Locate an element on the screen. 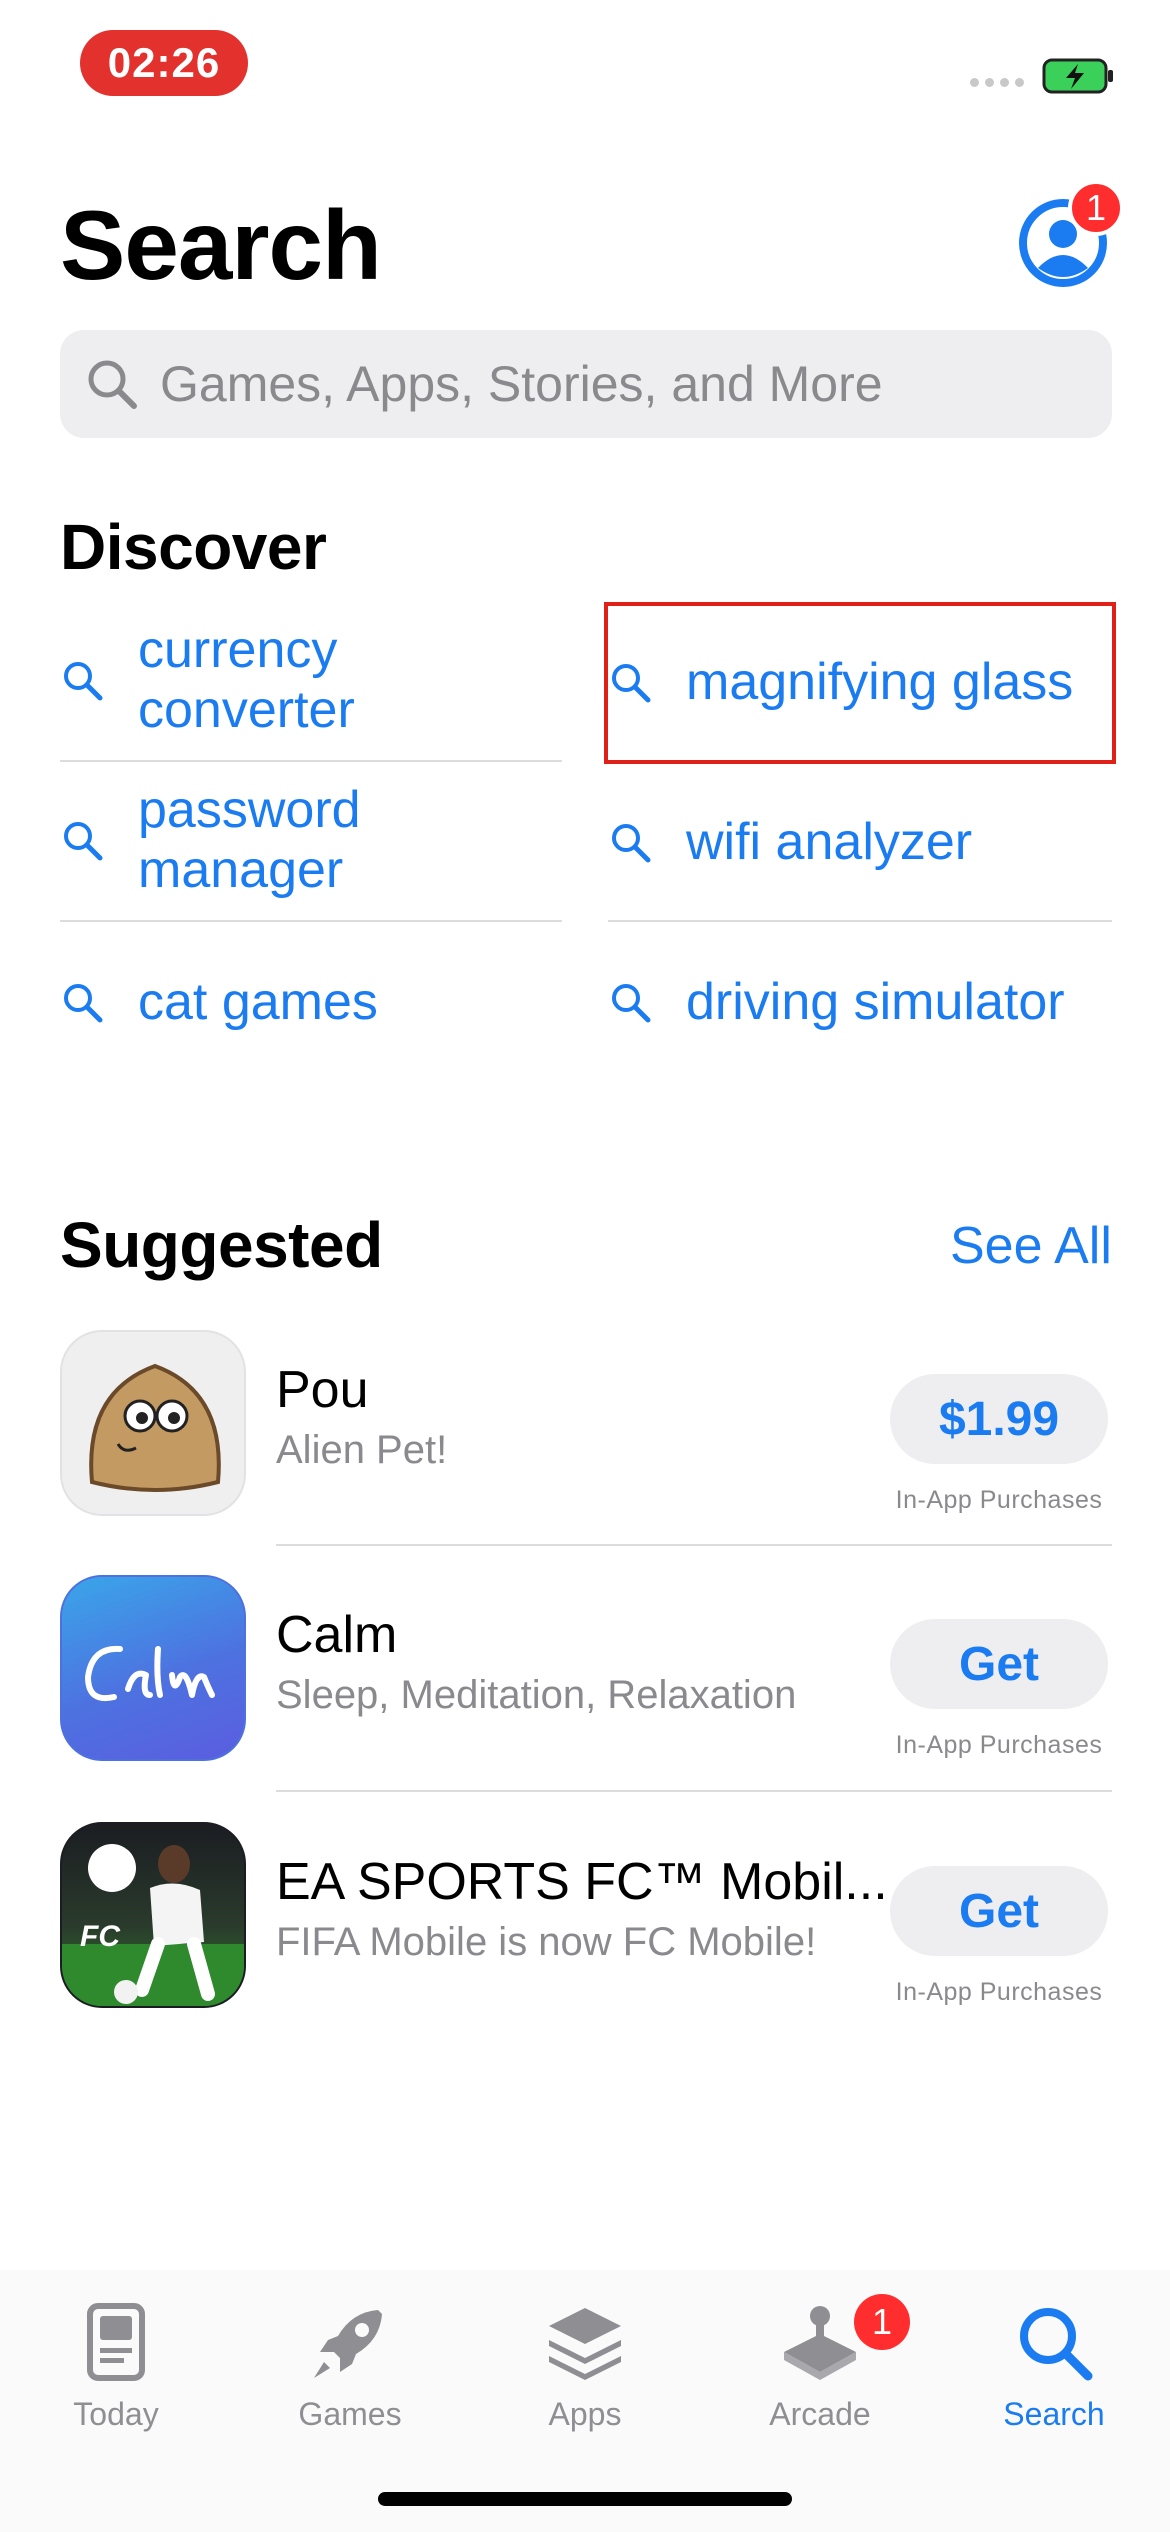  account-badge: 1 is located at coordinates (1096, 208).